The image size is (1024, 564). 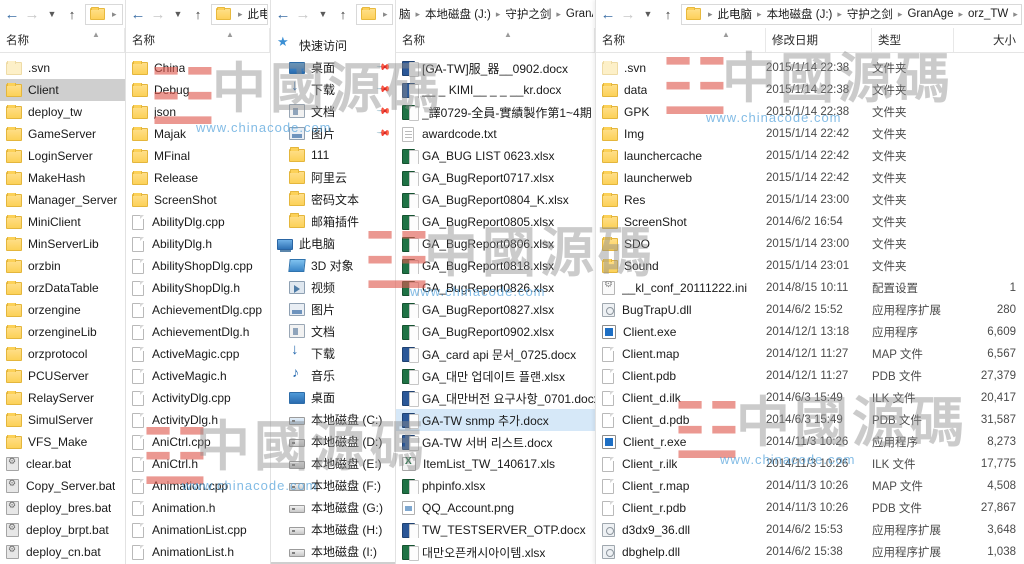 What do you see at coordinates (122, 14) in the screenshot?
I see `breadcrumb-item: 此` at bounding box center [122, 14].